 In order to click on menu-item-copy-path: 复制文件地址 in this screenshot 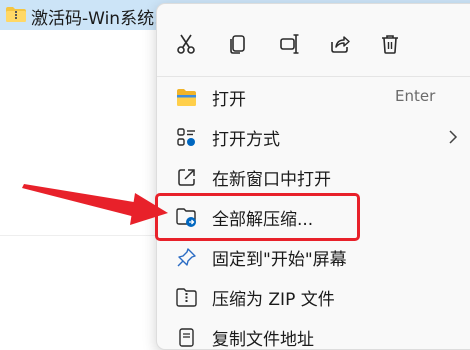, I will do `click(313, 333)`.